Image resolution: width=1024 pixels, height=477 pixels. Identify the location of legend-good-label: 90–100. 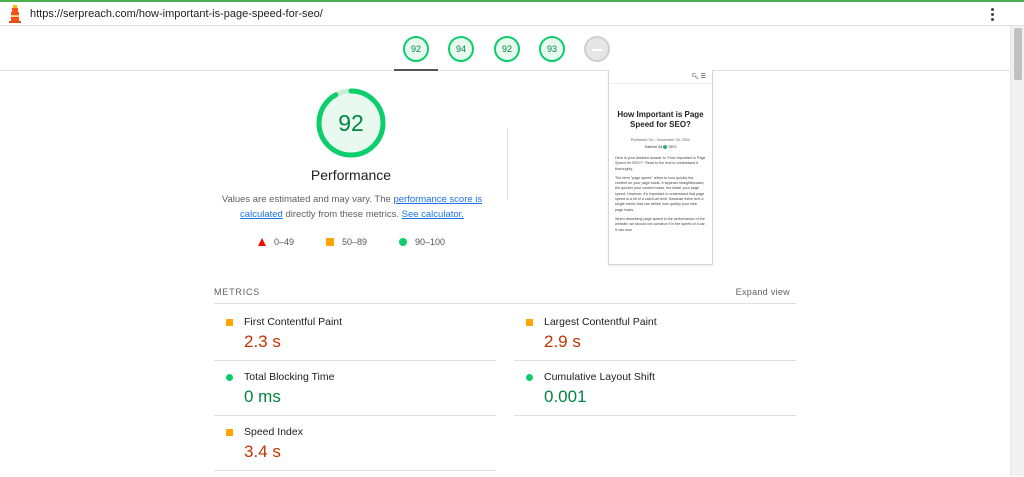
(430, 242).